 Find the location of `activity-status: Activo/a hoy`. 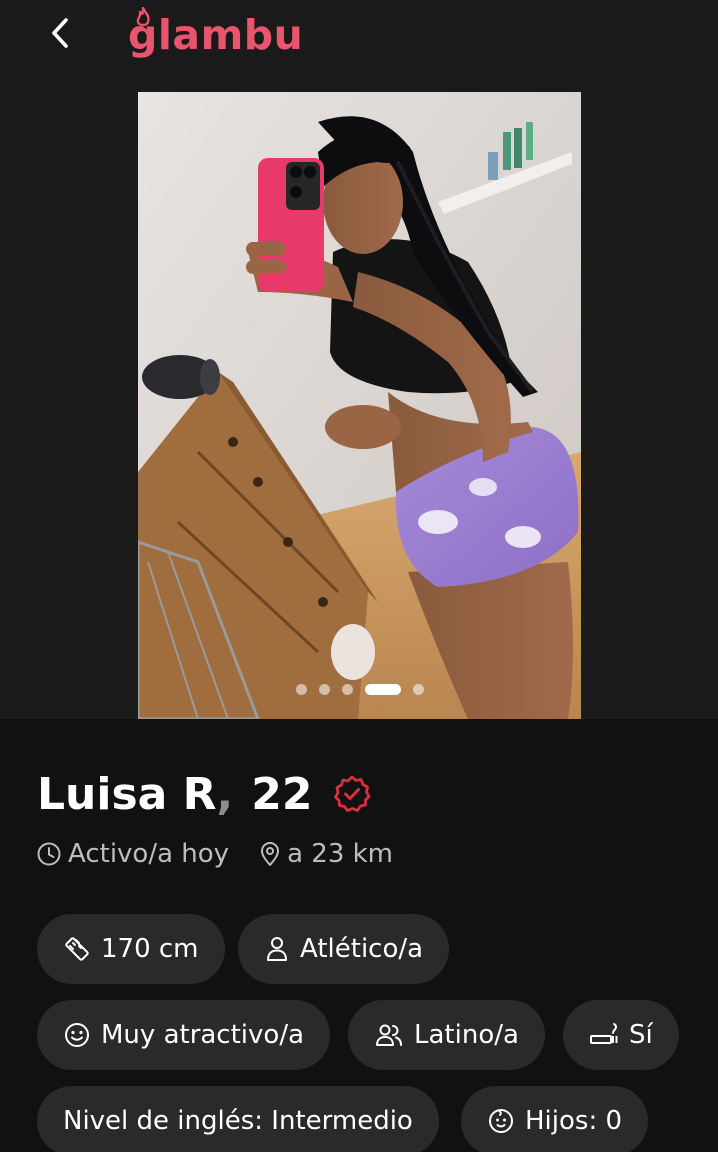

activity-status: Activo/a hoy is located at coordinates (132, 854).